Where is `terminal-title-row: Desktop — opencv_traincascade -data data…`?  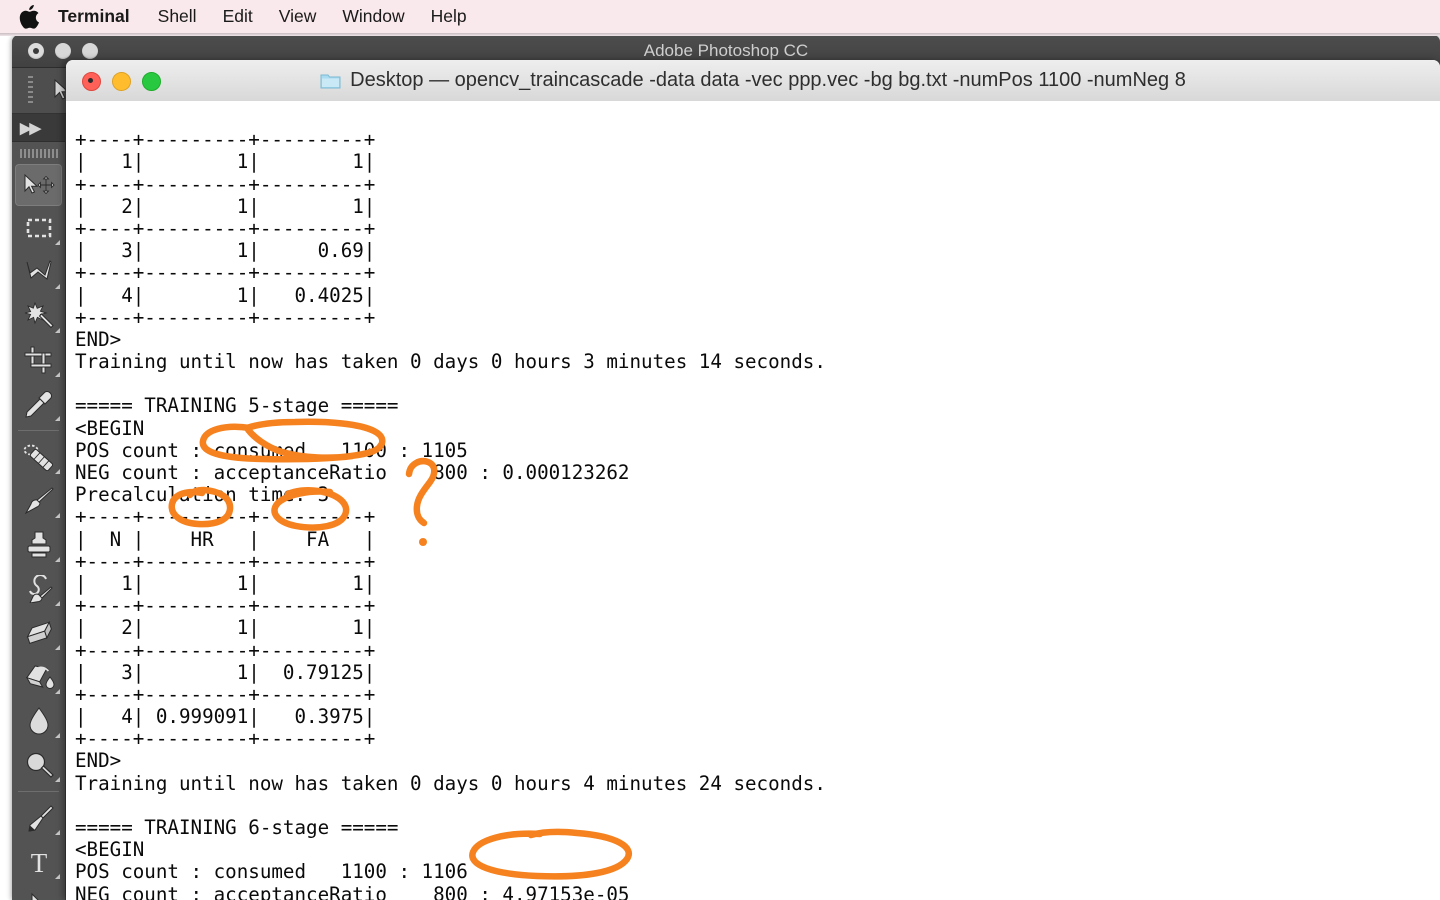 terminal-title-row: Desktop — opencv_traincascade -data data… is located at coordinates (753, 80).